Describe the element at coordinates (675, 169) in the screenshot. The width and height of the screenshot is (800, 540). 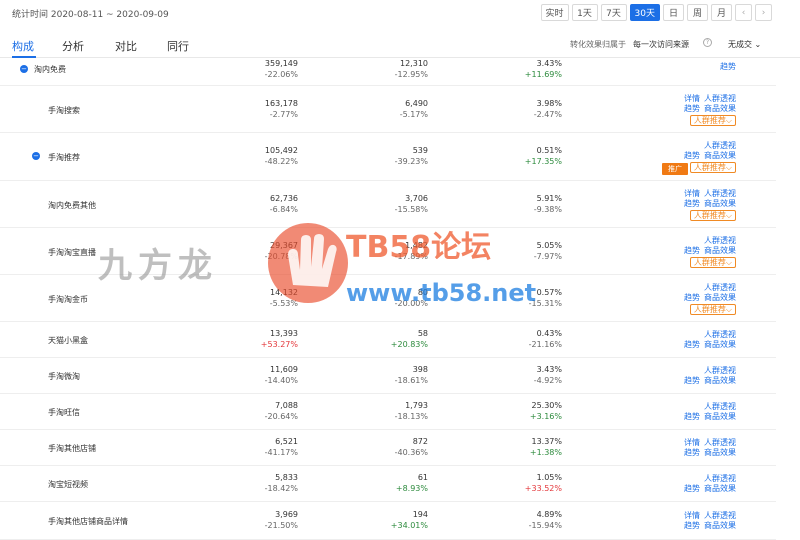
I see `promo-button: 推广` at that location.